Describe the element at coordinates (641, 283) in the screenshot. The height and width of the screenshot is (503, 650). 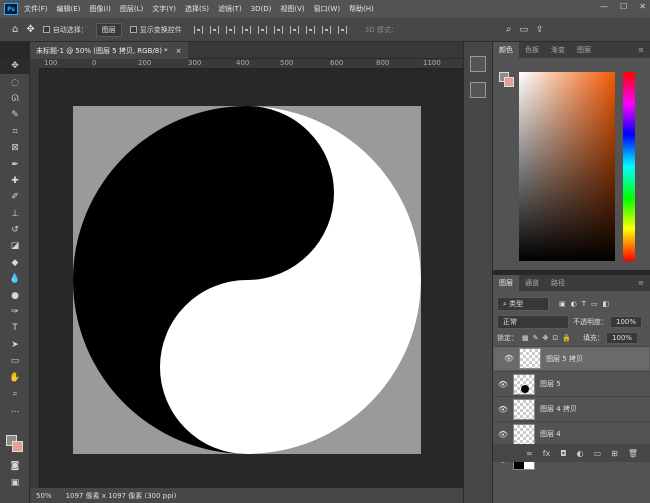
I see `layers-menu-icon: ≡` at that location.